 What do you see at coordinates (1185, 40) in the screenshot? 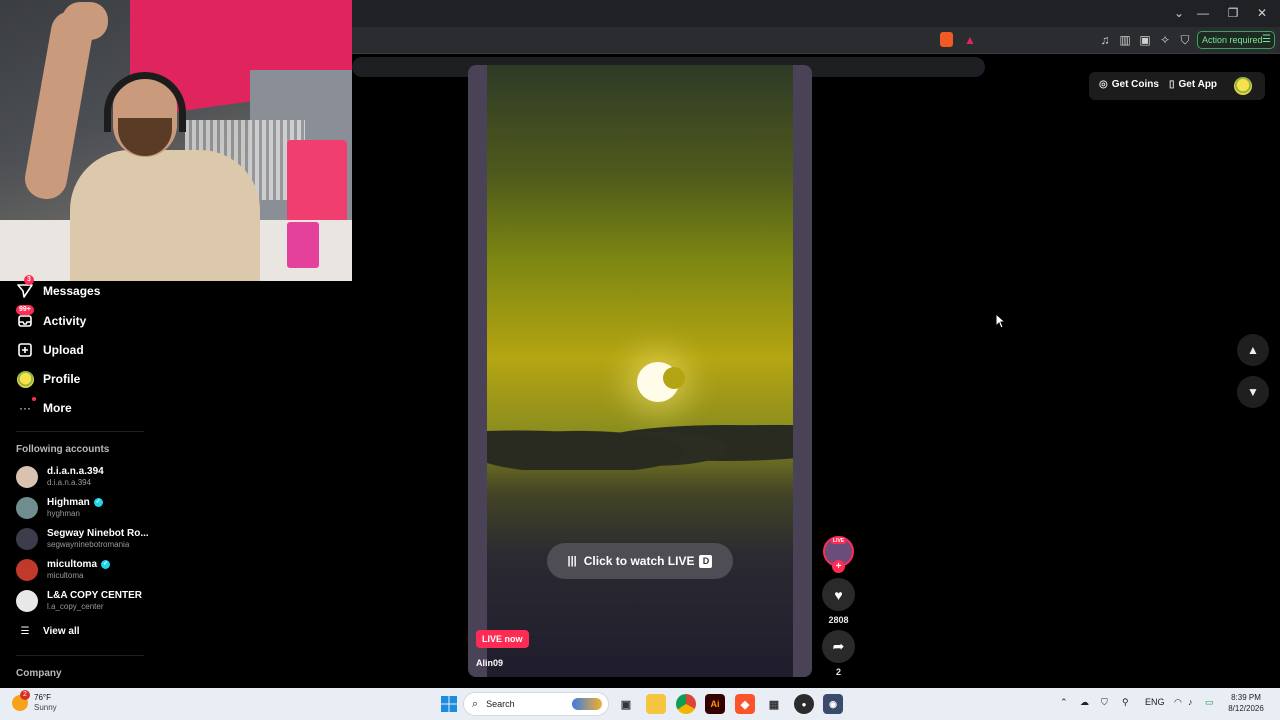
I see `vpn-shield-icon: ⛉` at bounding box center [1185, 40].